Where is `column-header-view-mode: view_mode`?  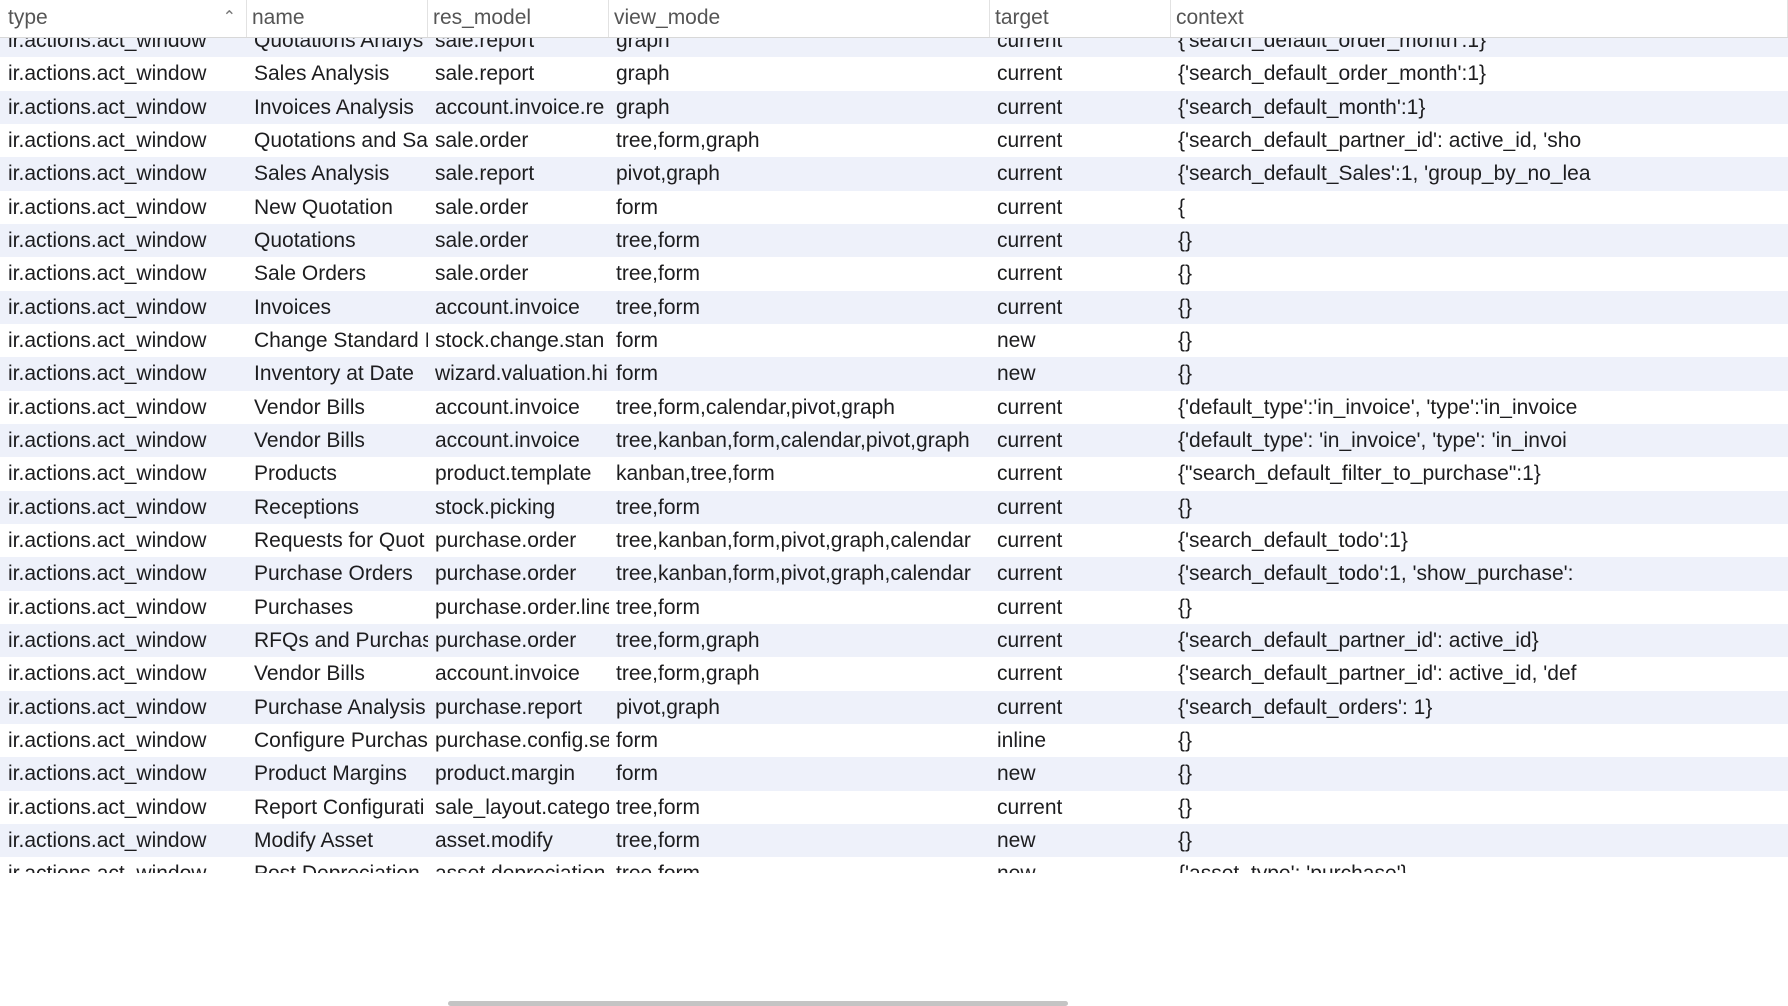 column-header-view-mode: view_mode is located at coordinates (799, 18).